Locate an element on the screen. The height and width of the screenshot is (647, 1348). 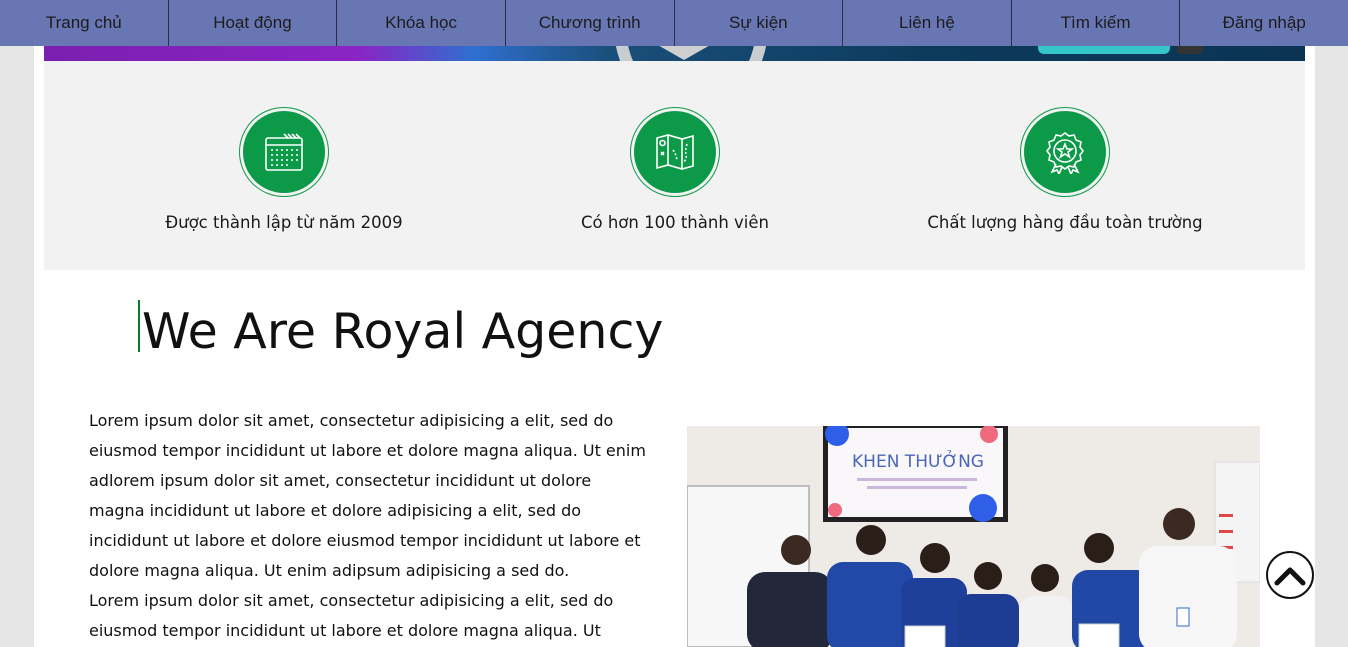
feature-members: Có hơn 100 thành viên is located at coordinates (675, 169).